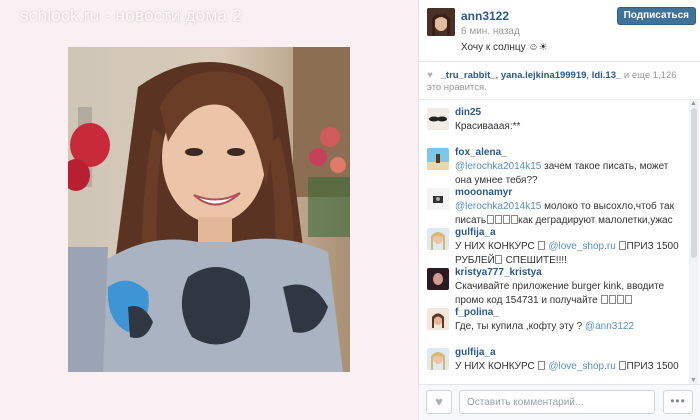 Image resolution: width=700 pixels, height=420 pixels. What do you see at coordinates (488, 126) in the screenshot?
I see `comment-text-part: Красивааая:**` at bounding box center [488, 126].